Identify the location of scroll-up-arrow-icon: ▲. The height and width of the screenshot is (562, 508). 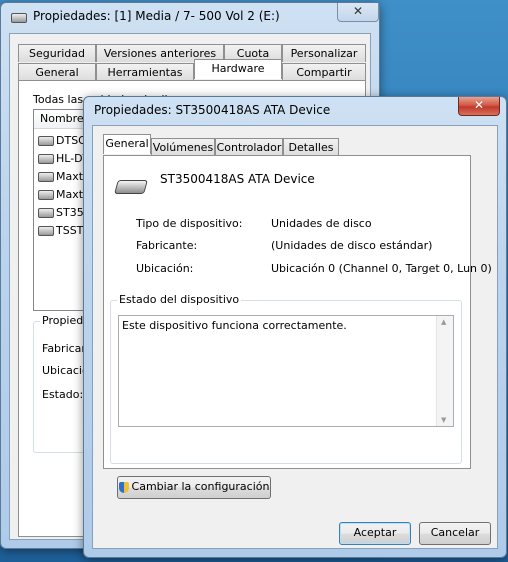
(443, 322).